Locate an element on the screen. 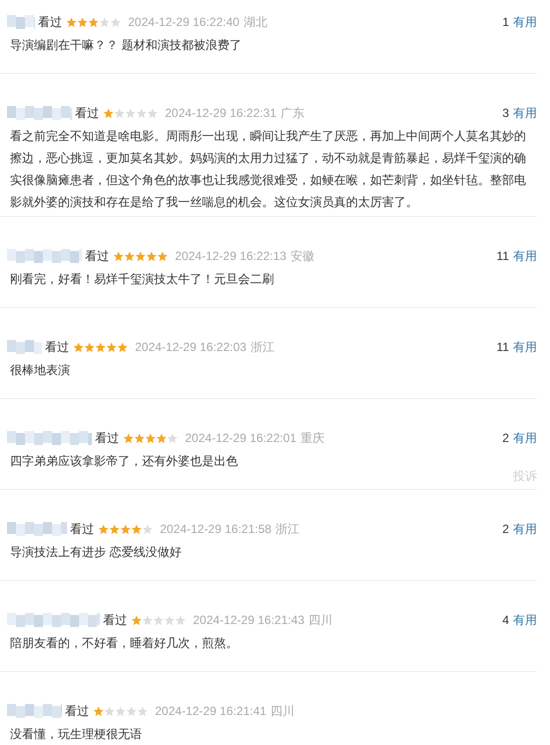  comment-text: 导演技法上有进步 恋爱线没做好 is located at coordinates (95, 552).